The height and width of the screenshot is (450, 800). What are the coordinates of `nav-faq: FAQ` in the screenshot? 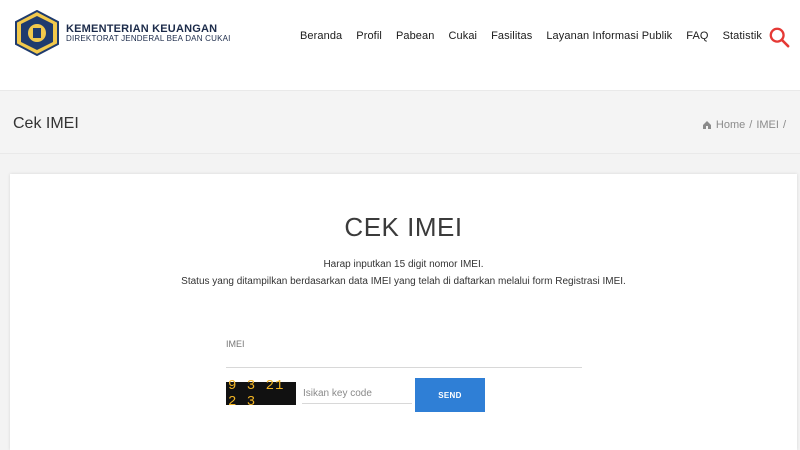 It's located at (697, 36).